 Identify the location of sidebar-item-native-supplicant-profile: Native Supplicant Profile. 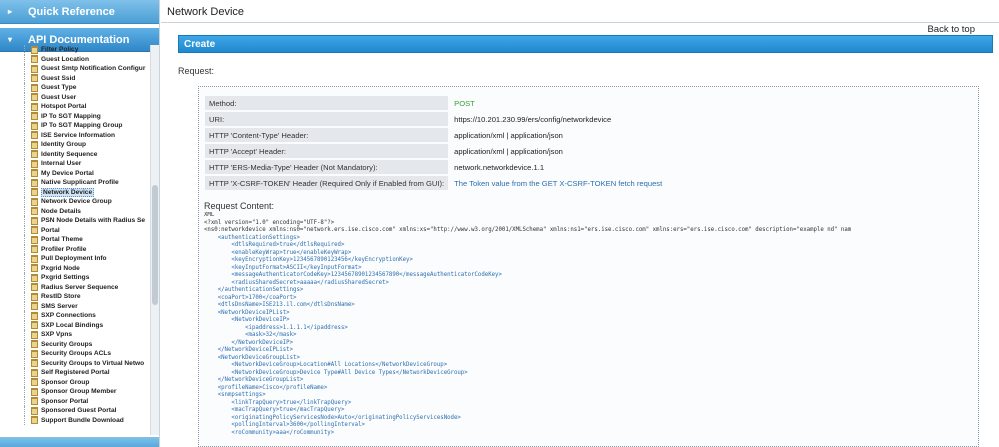
(75, 183).